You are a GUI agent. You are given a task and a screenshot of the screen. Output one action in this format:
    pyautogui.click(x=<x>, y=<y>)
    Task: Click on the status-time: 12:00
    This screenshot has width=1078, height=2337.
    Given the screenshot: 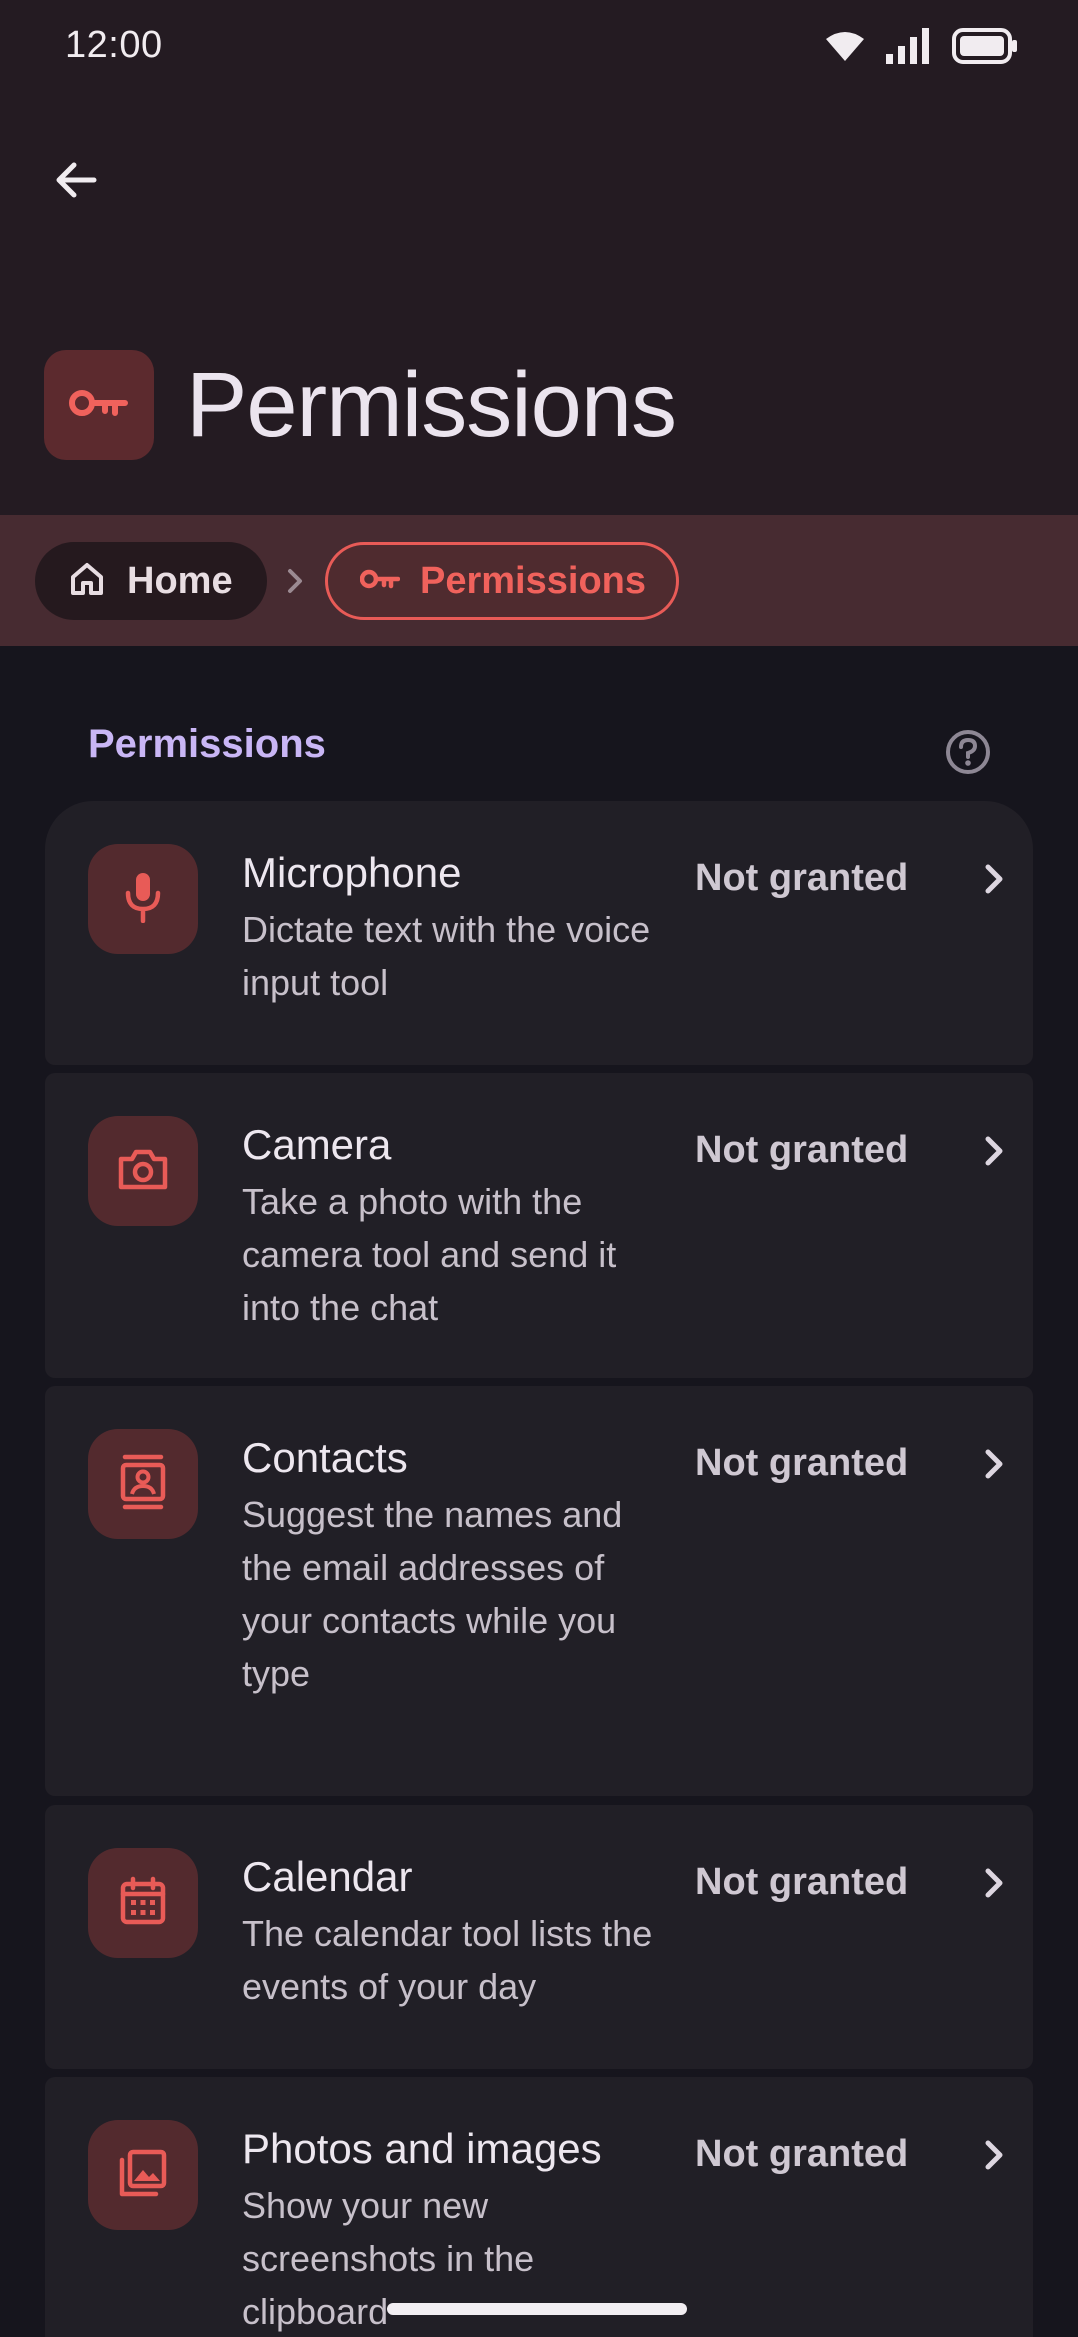 What is the action you would take?
    pyautogui.click(x=114, y=45)
    